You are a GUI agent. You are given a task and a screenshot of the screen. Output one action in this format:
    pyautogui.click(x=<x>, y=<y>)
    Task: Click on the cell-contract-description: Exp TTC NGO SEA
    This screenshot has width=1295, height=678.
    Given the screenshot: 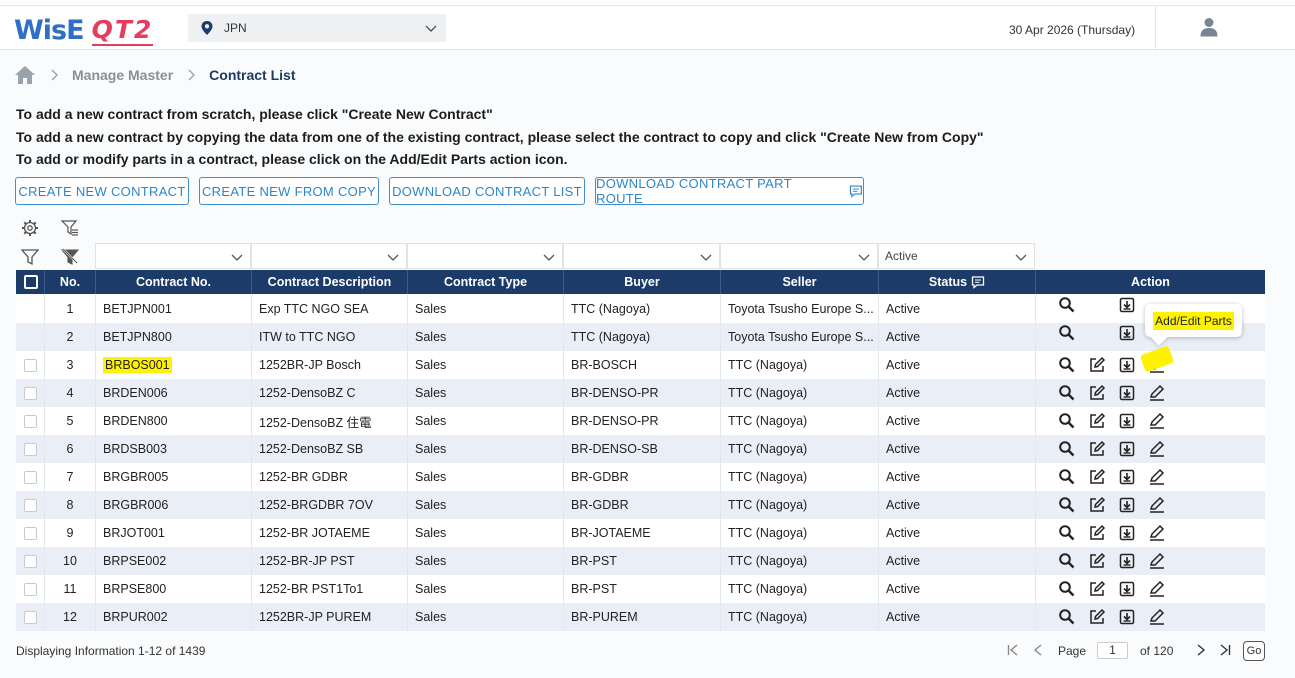 What is the action you would take?
    pyautogui.click(x=329, y=309)
    